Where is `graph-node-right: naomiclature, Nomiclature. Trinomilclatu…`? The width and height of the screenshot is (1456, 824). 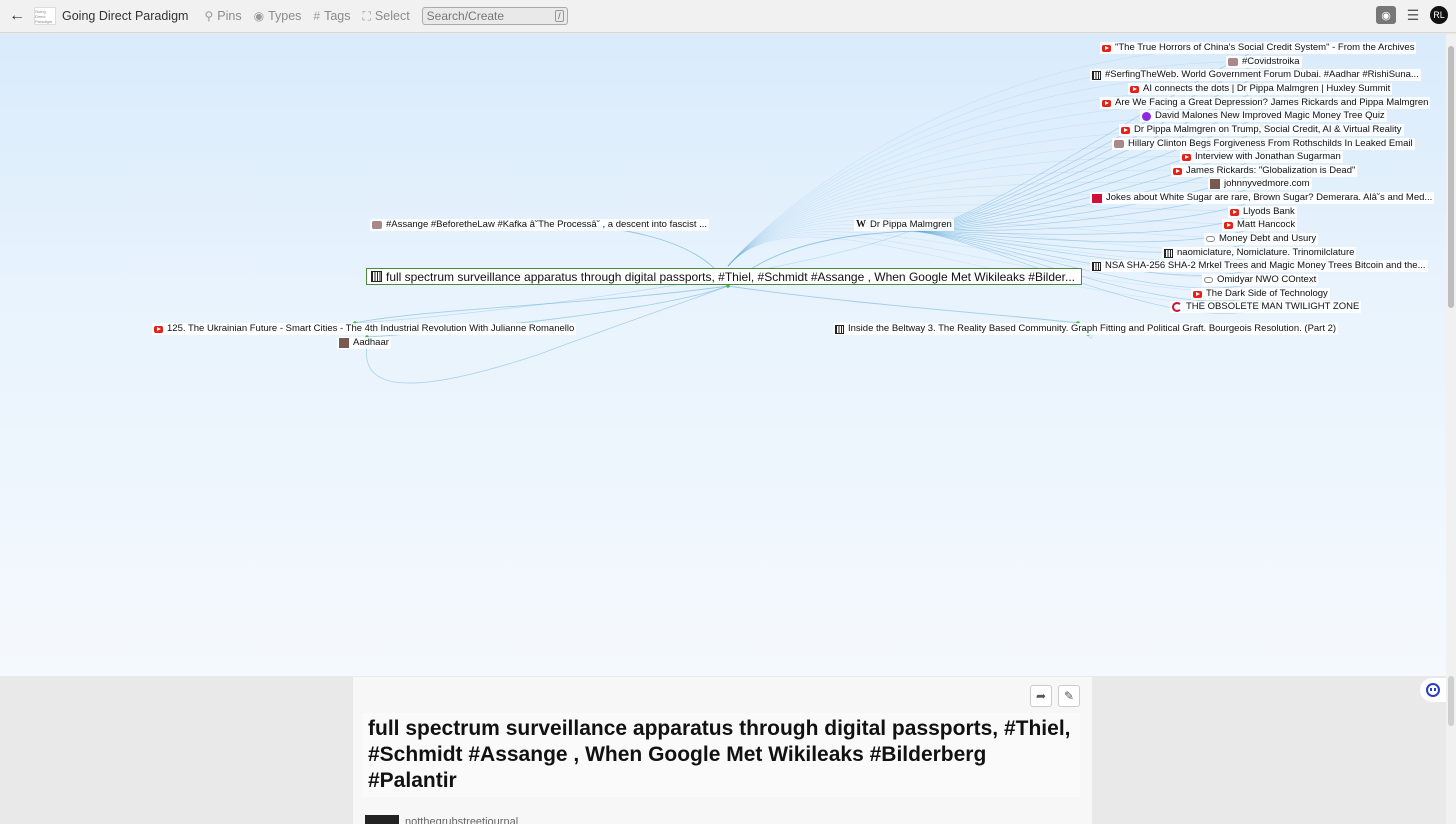
graph-node-right: naomiclature, Nomiclature. Trinomilclatu… is located at coordinates (1259, 253).